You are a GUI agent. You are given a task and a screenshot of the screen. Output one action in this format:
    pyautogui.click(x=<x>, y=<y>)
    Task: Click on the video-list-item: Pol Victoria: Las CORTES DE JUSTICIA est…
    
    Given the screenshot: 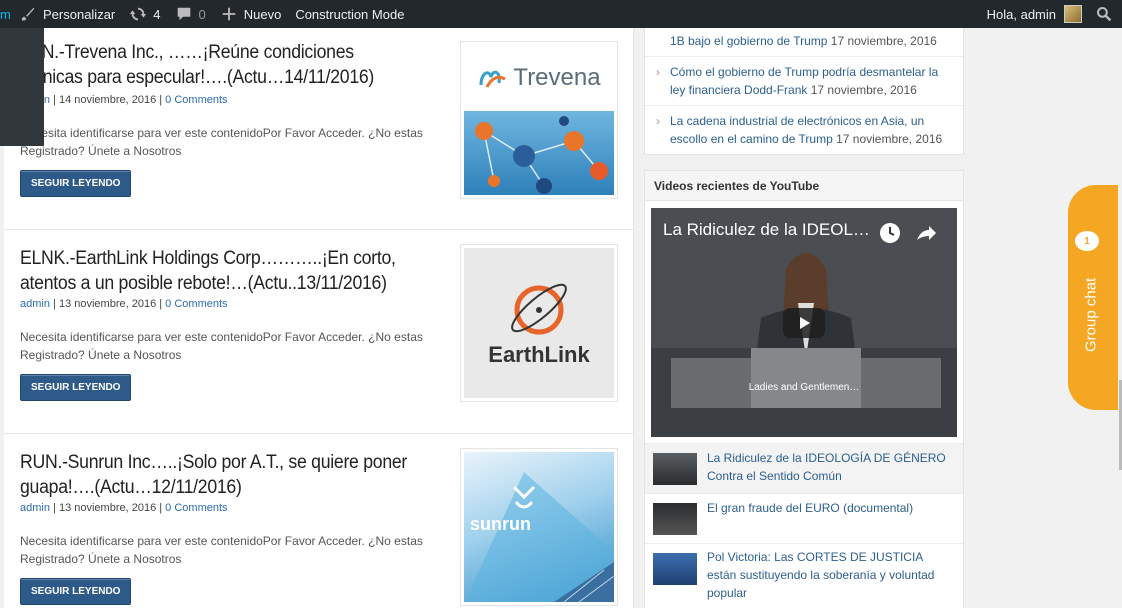 What is the action you would take?
    pyautogui.click(x=804, y=575)
    